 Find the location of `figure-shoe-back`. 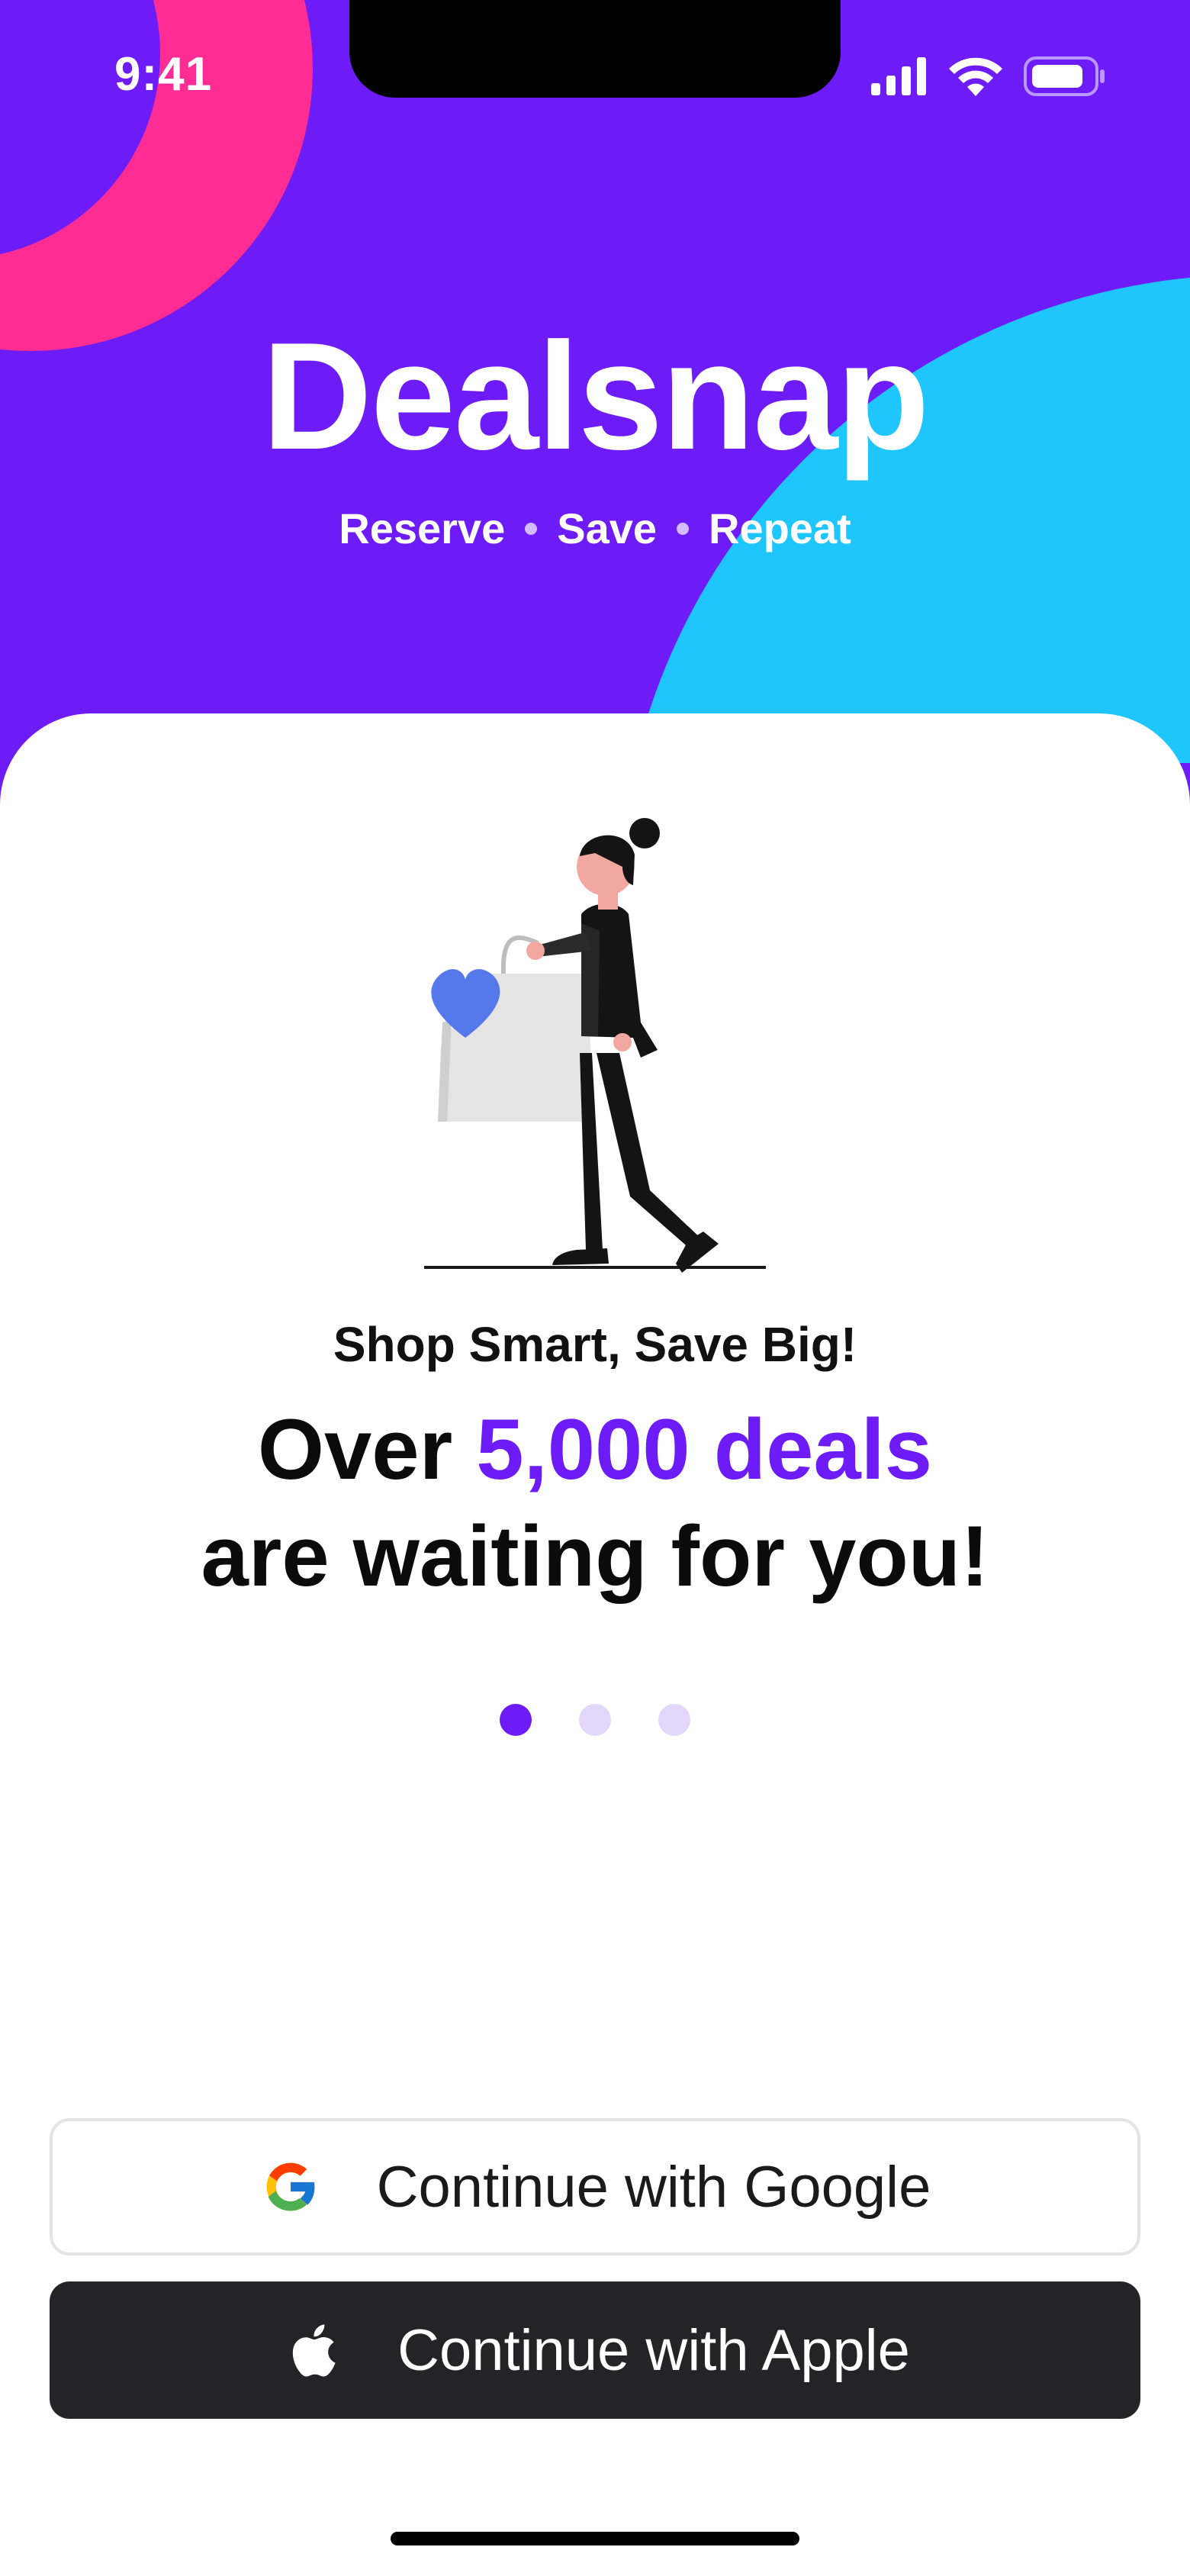

figure-shoe-back is located at coordinates (580, 1256).